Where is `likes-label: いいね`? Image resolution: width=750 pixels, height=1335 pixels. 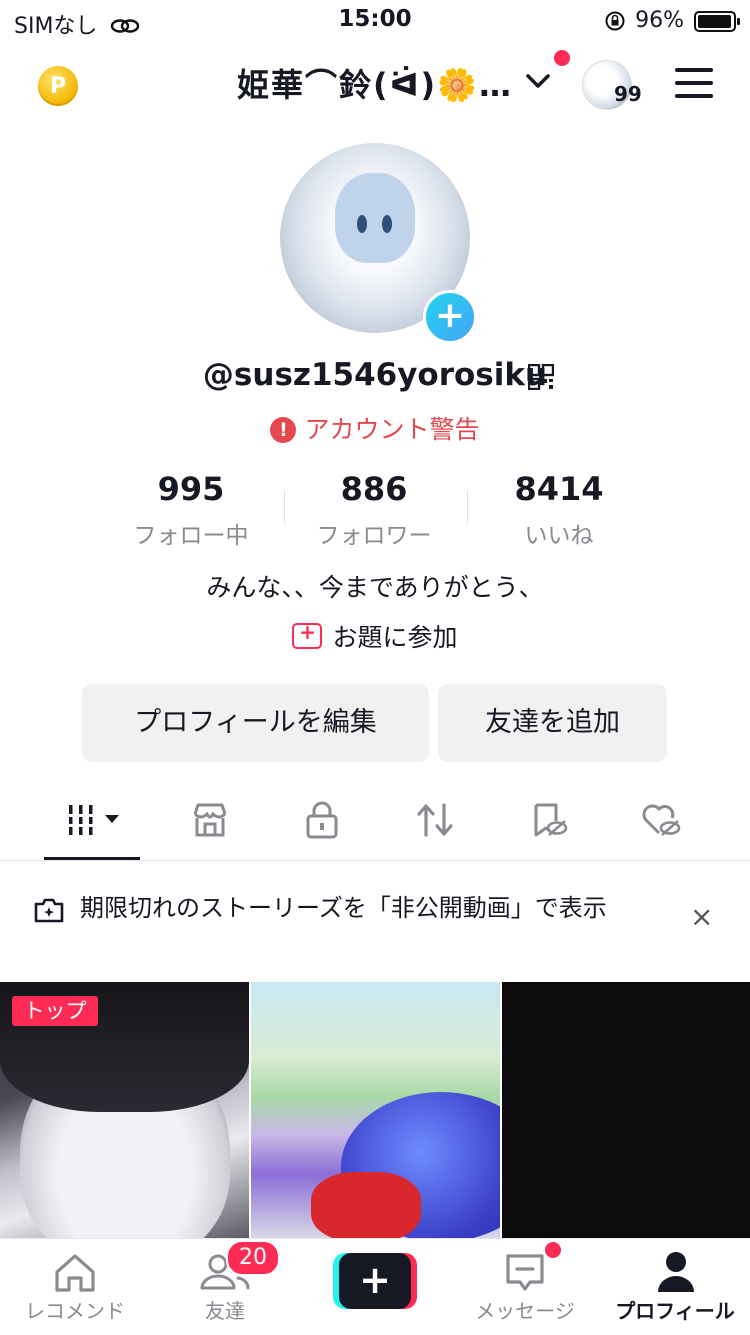 likes-label: いいね is located at coordinates (559, 536).